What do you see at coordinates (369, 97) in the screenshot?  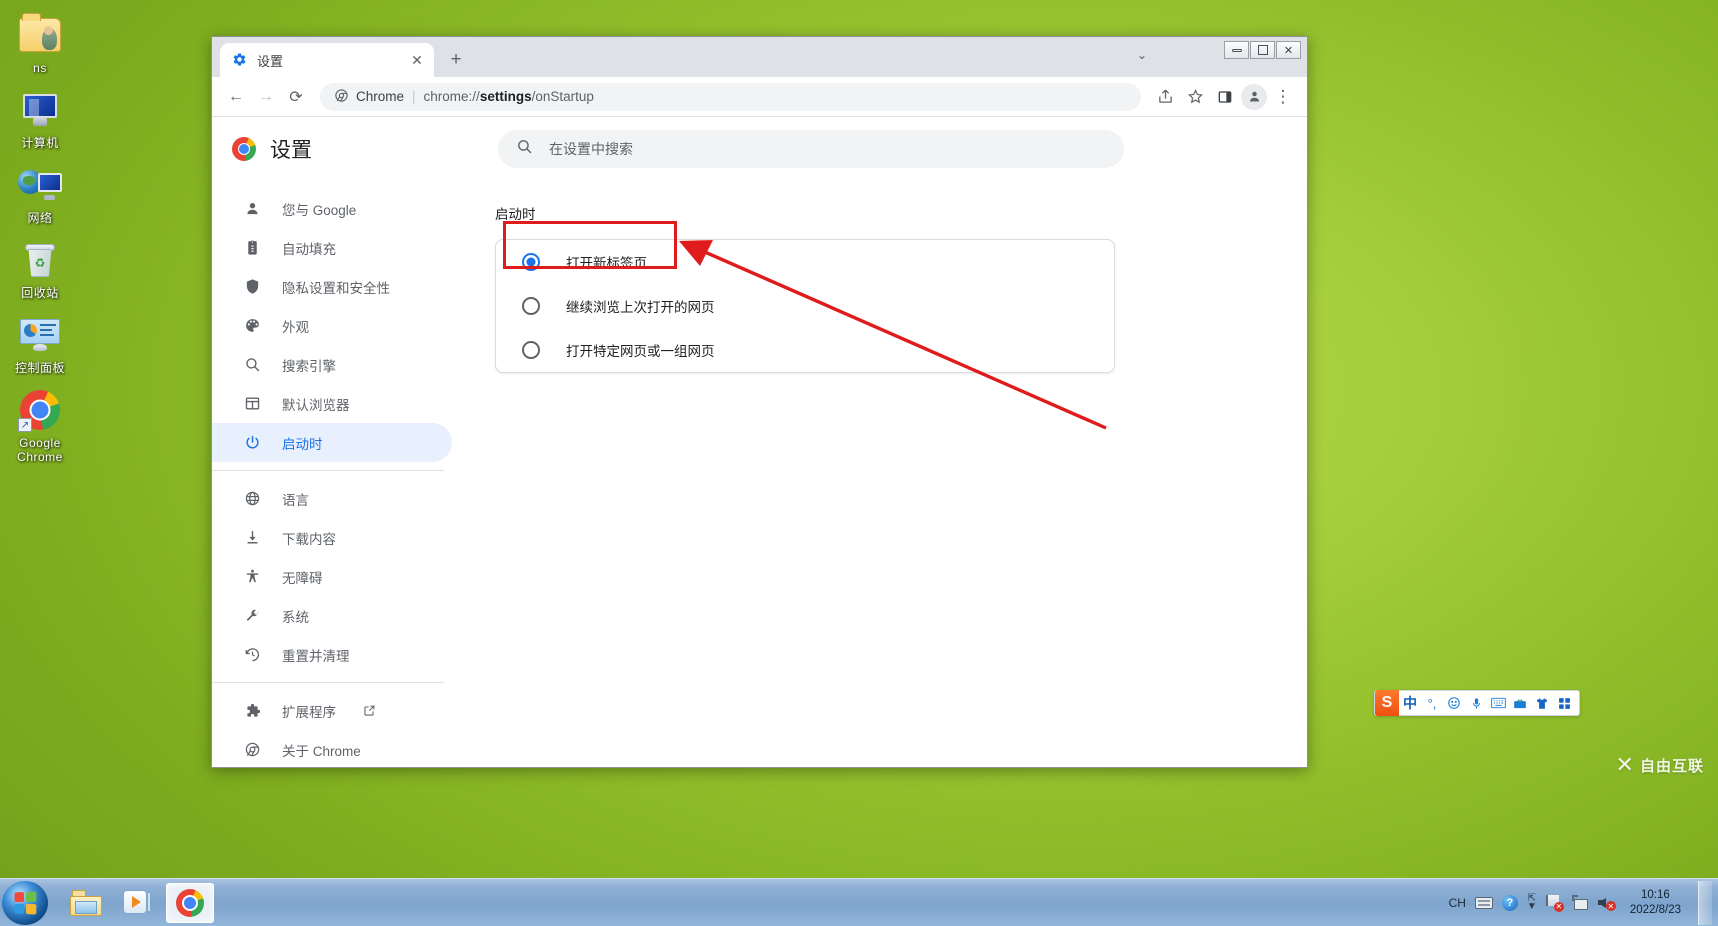 I see `chrome-page-chip: Chrome` at bounding box center [369, 97].